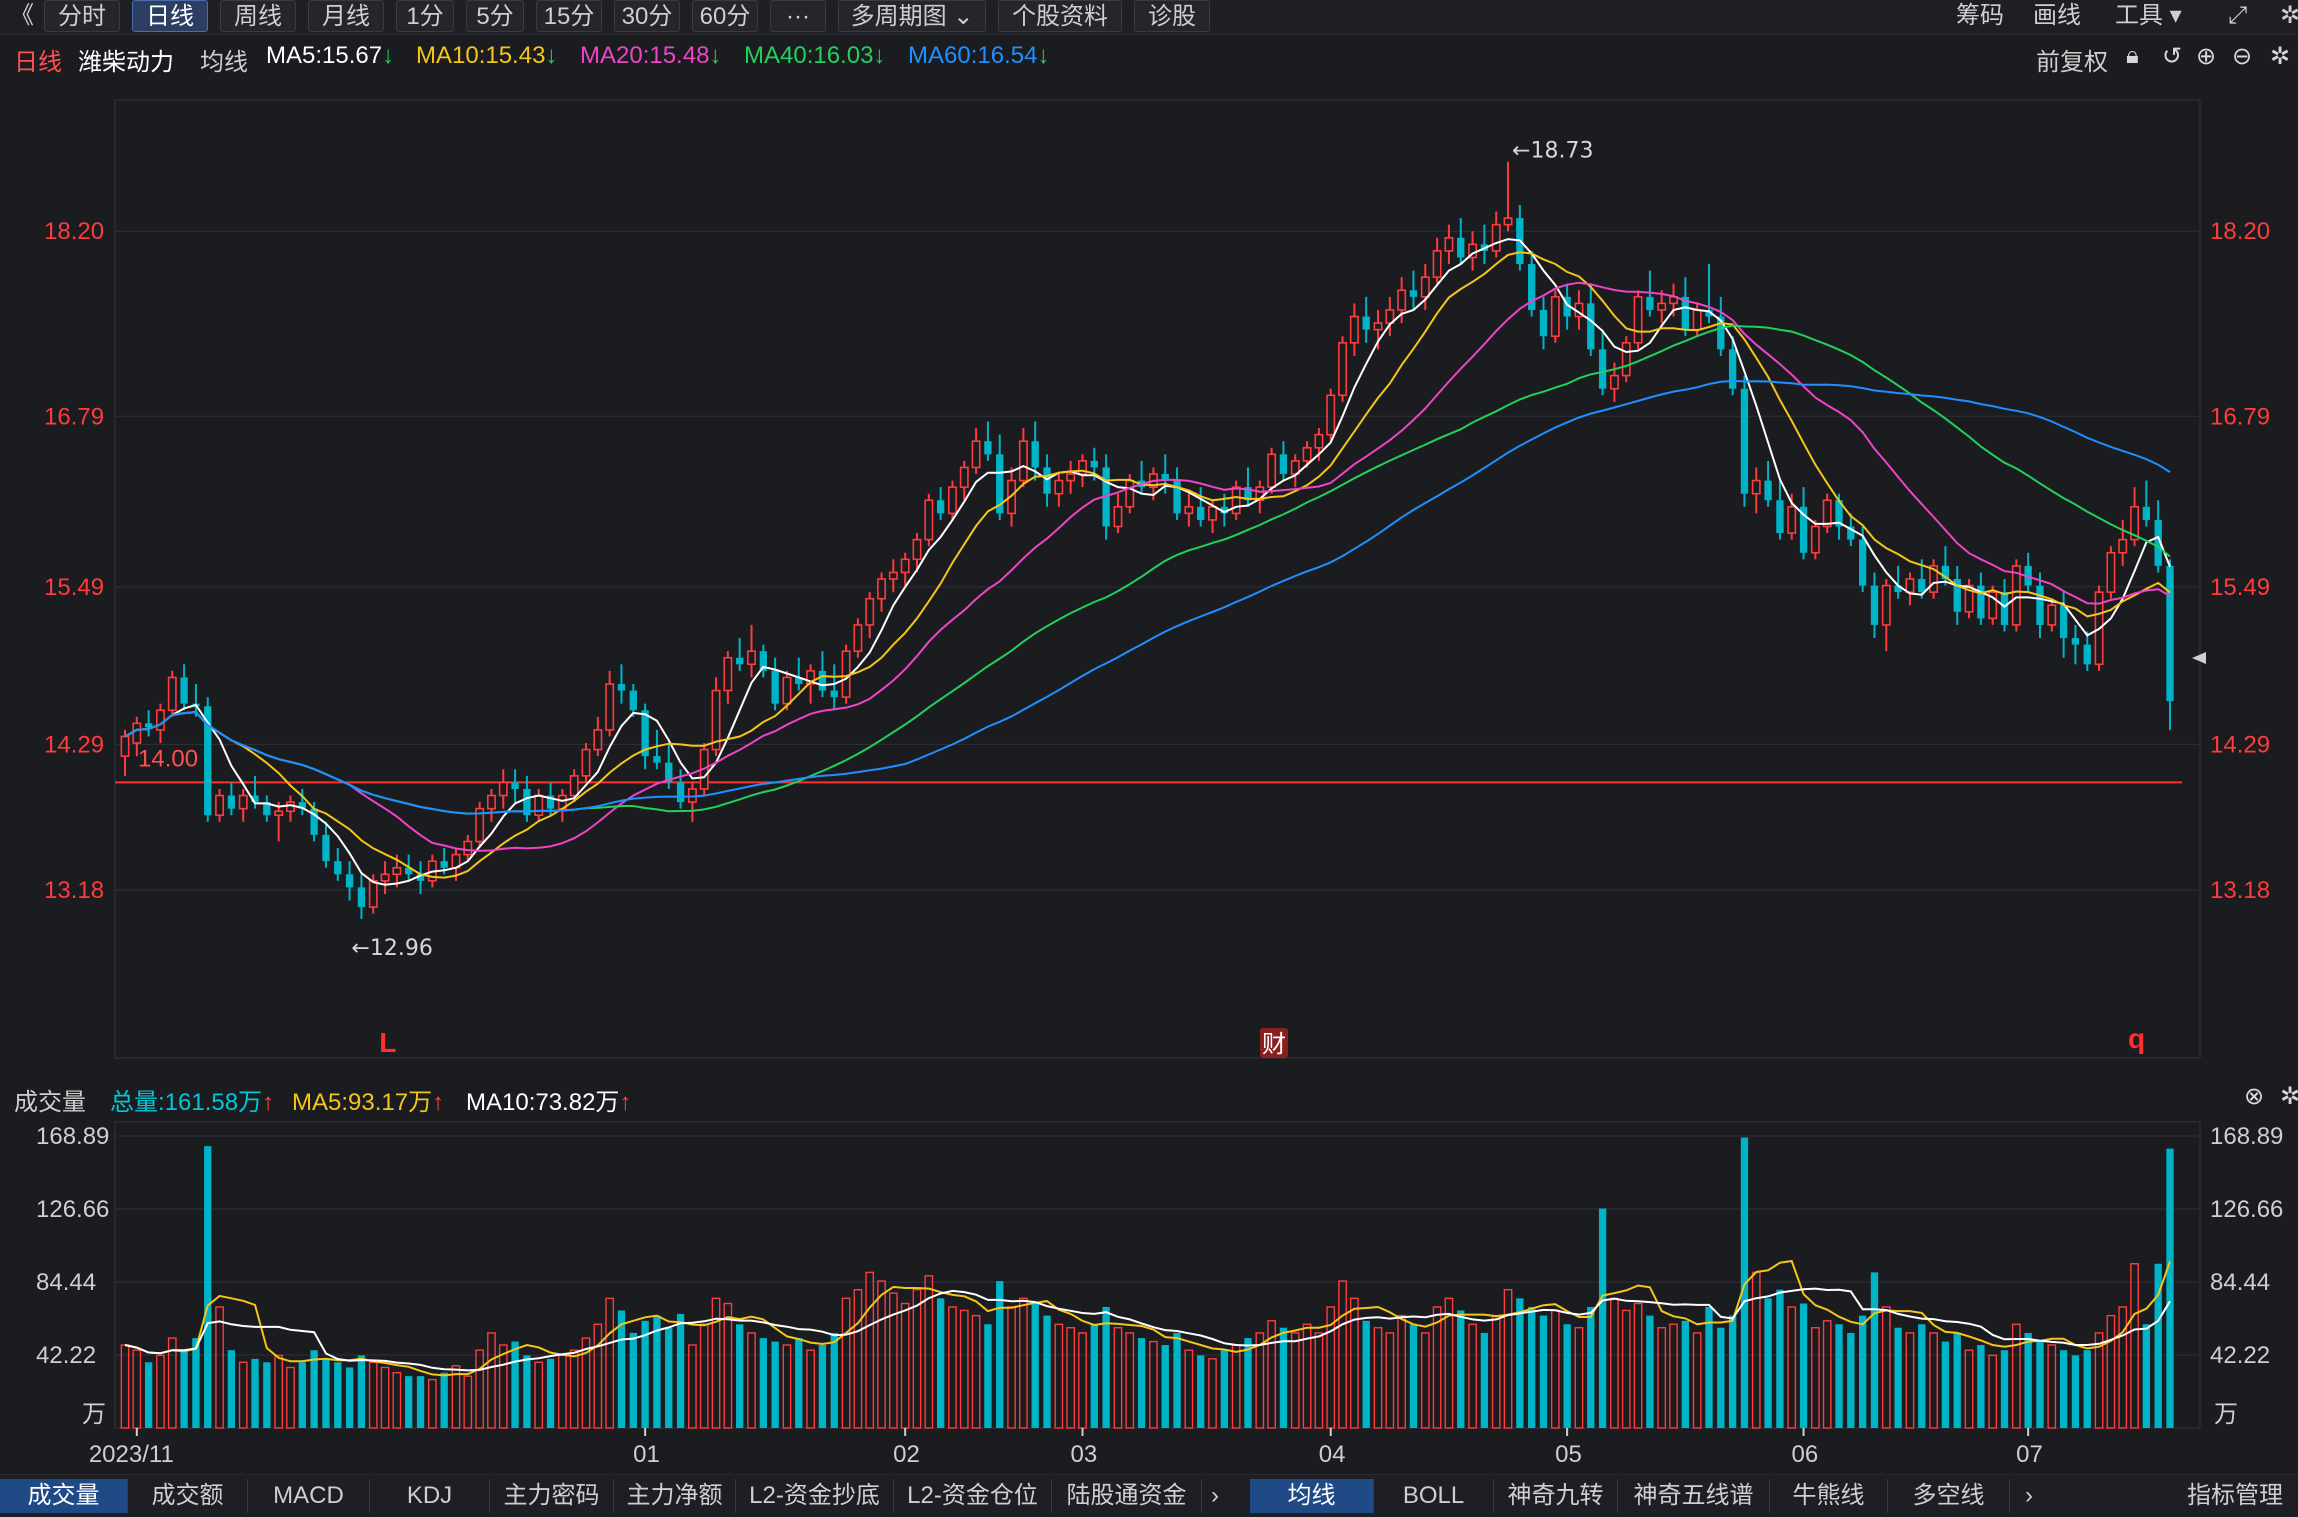  Describe the element at coordinates (1568, 1454) in the screenshot. I see `x-axis-label: 05` at that location.